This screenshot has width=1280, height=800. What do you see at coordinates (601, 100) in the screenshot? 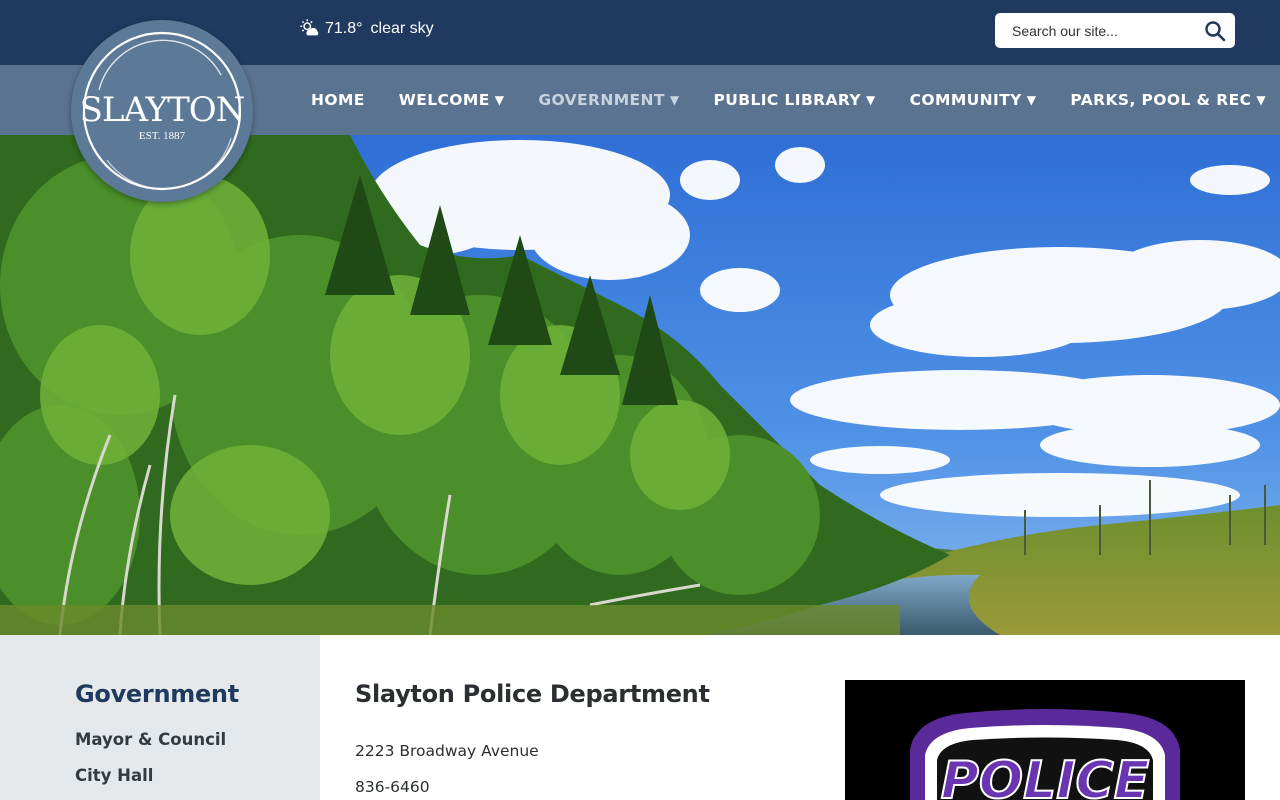
I see `nav-item-label: GOVERNMENT` at bounding box center [601, 100].